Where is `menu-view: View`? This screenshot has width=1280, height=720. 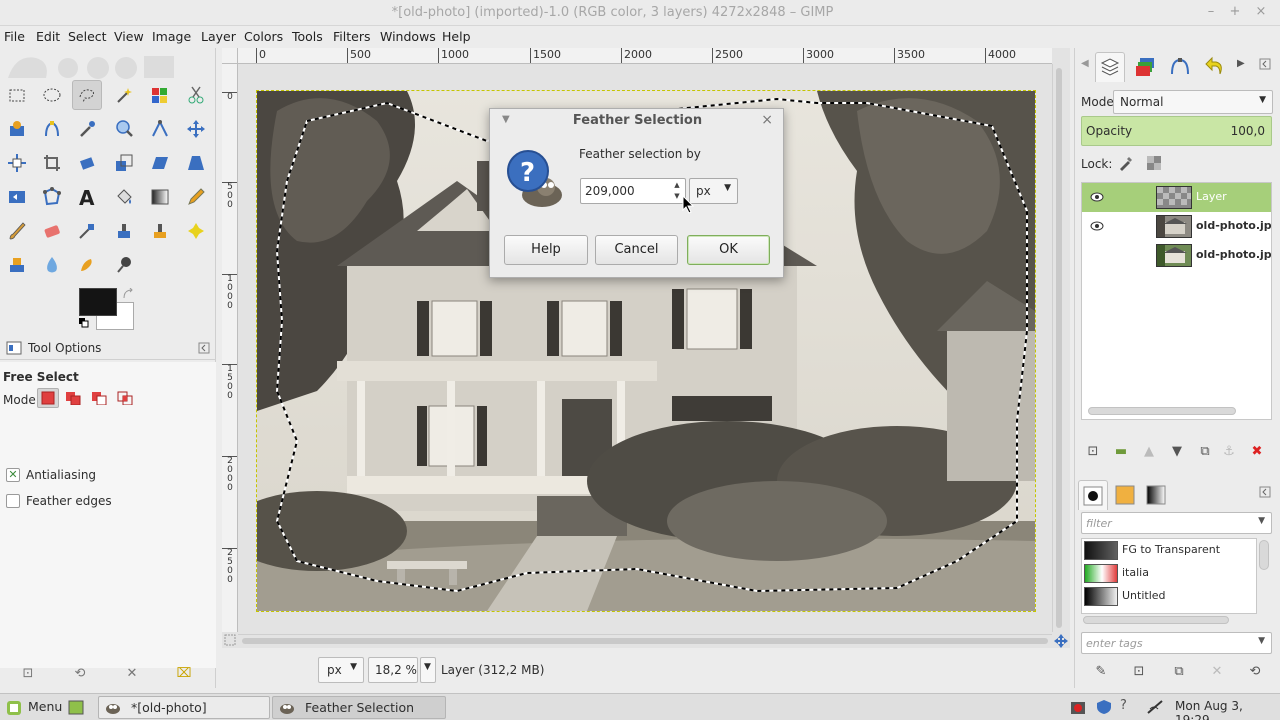 menu-view: View is located at coordinates (129, 36).